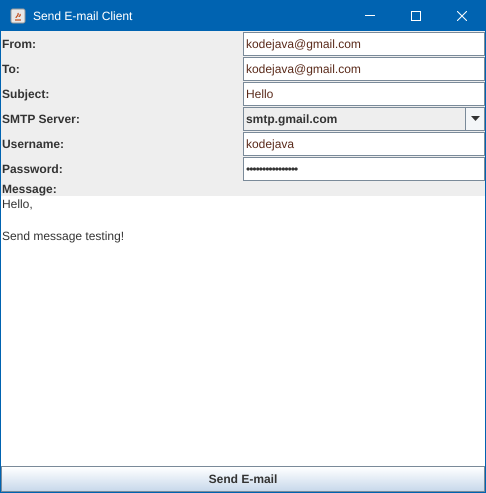  Describe the element at coordinates (11, 69) in the screenshot. I see `field-label: To:` at that location.